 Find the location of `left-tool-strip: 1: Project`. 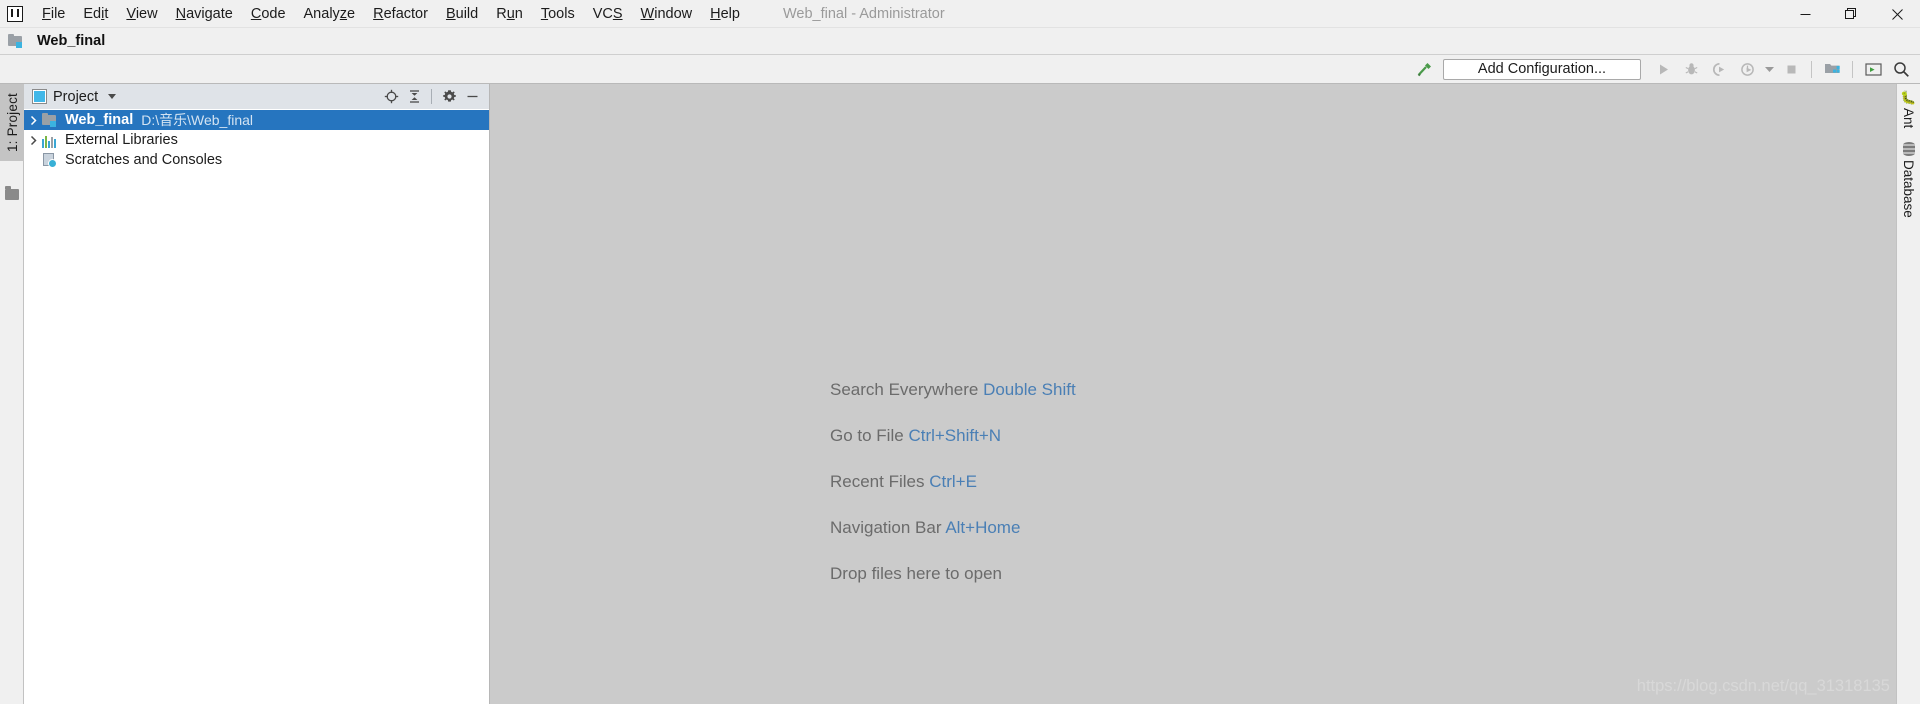

left-tool-strip: 1: Project is located at coordinates (12, 394).